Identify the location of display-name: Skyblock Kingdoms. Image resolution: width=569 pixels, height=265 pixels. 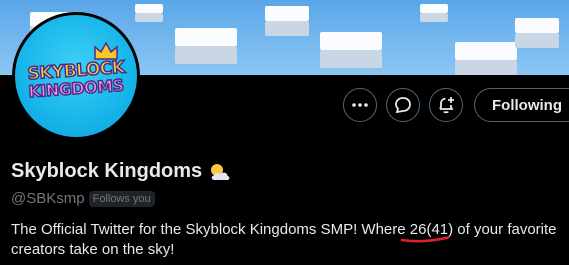
(107, 171).